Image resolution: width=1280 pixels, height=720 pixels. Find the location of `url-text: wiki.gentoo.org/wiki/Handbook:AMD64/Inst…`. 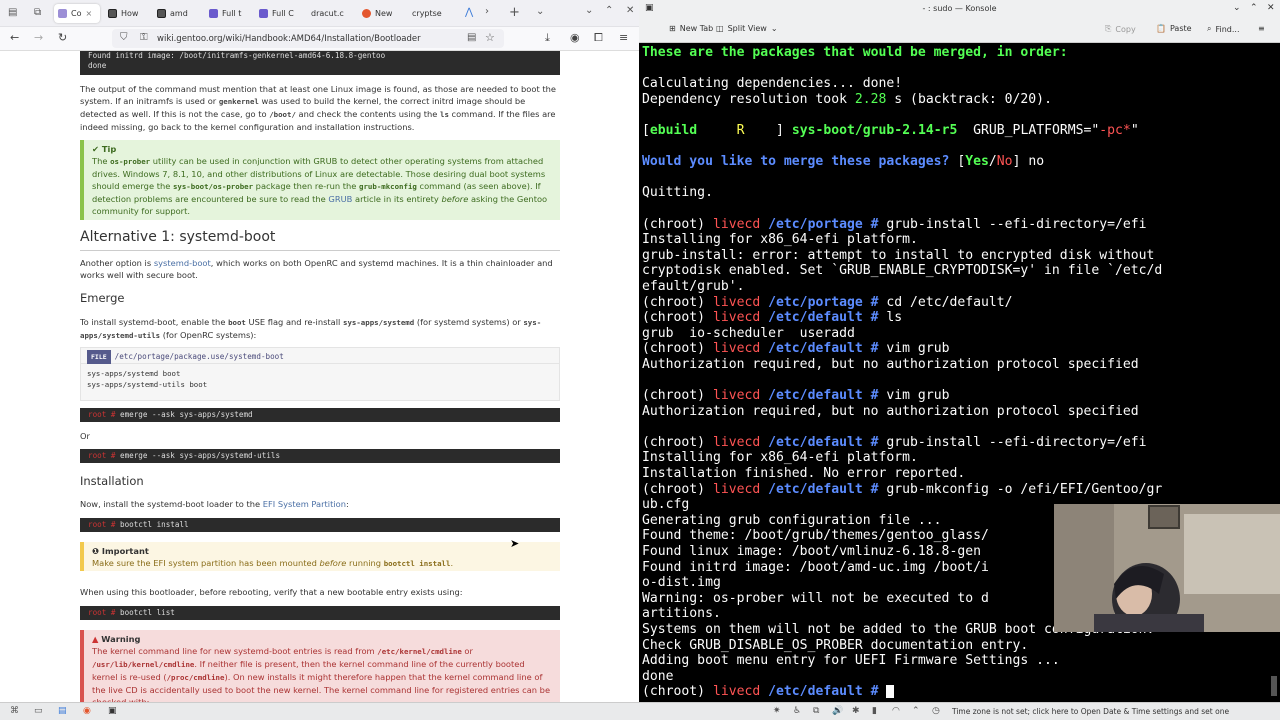

url-text: wiki.gentoo.org/wiki/Handbook:AMD64/Inst… is located at coordinates (289, 39).